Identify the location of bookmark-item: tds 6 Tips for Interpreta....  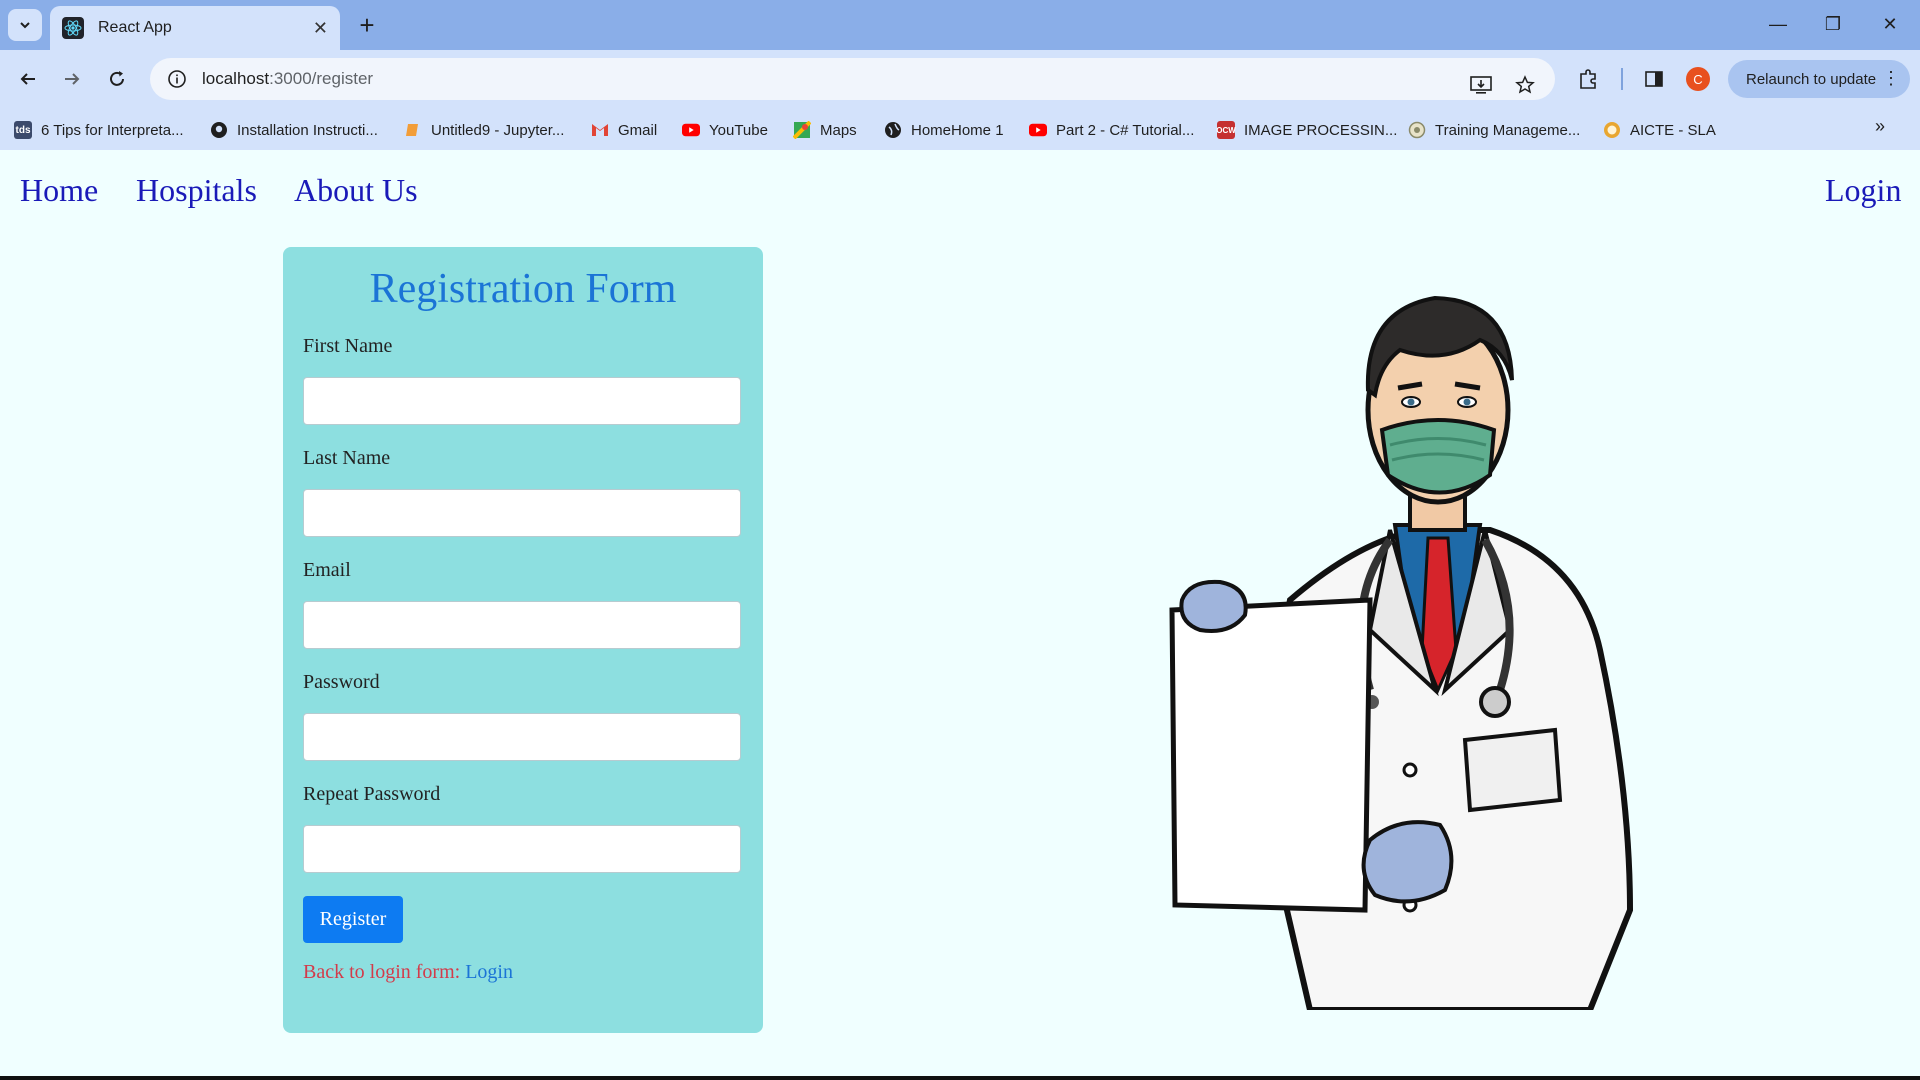
(99, 130).